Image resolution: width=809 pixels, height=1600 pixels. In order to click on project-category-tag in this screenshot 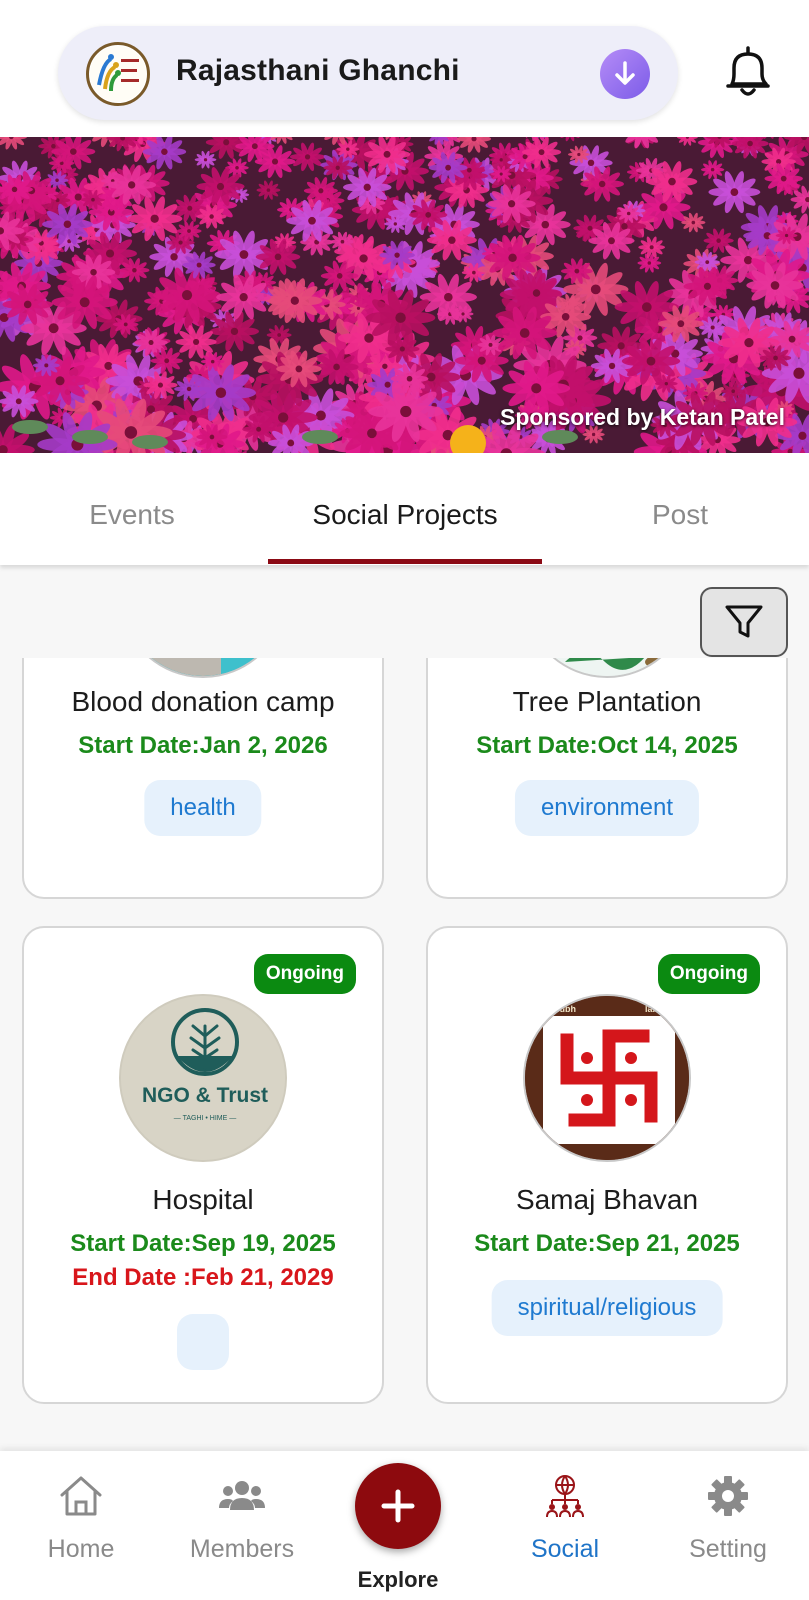, I will do `click(203, 1342)`.